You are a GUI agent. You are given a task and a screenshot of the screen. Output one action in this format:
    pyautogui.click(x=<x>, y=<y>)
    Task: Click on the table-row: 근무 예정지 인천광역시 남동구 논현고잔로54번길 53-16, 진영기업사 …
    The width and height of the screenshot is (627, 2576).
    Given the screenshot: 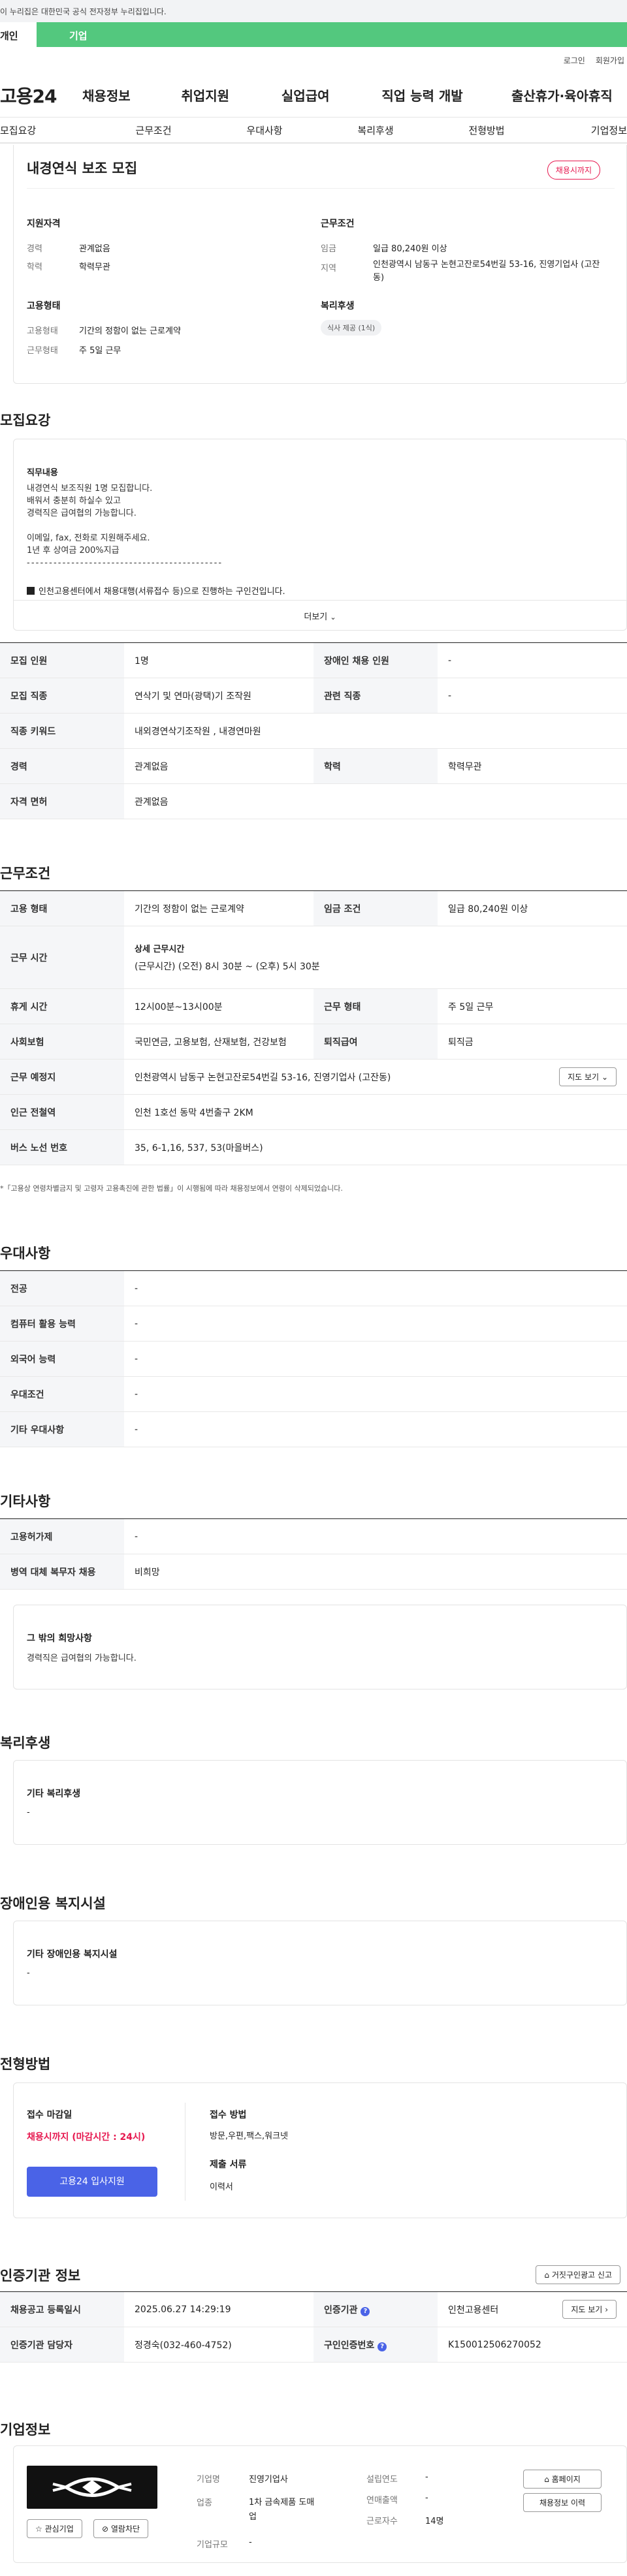 What is the action you would take?
    pyautogui.click(x=313, y=1077)
    